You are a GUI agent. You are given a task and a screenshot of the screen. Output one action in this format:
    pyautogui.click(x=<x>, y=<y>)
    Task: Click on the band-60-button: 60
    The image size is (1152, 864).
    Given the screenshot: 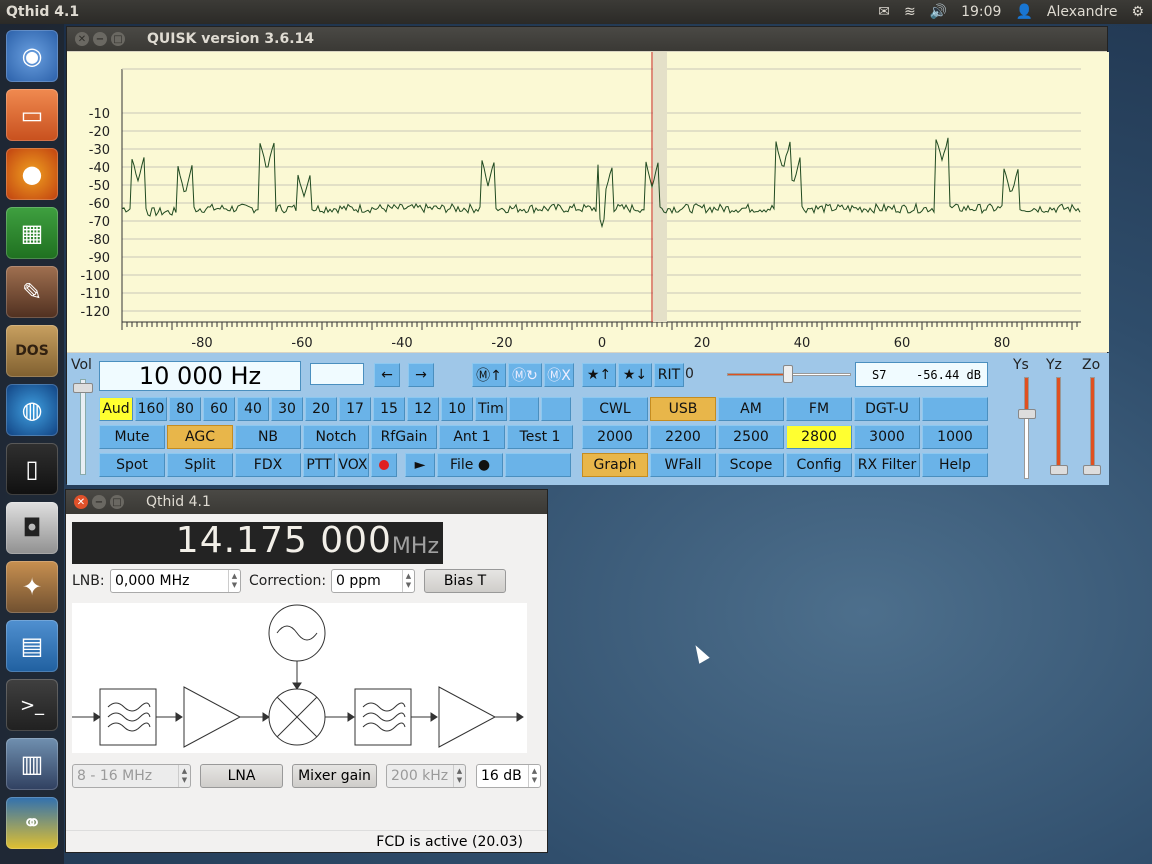 What is the action you would take?
    pyautogui.click(x=219, y=409)
    